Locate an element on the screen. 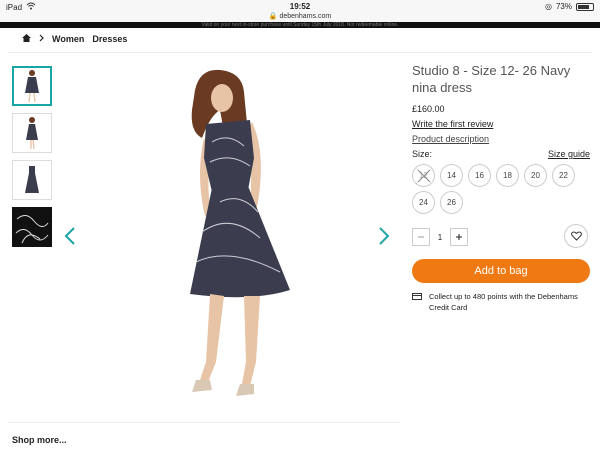 This screenshot has height=450, width=600. size-option-14: 14 is located at coordinates (451, 175).